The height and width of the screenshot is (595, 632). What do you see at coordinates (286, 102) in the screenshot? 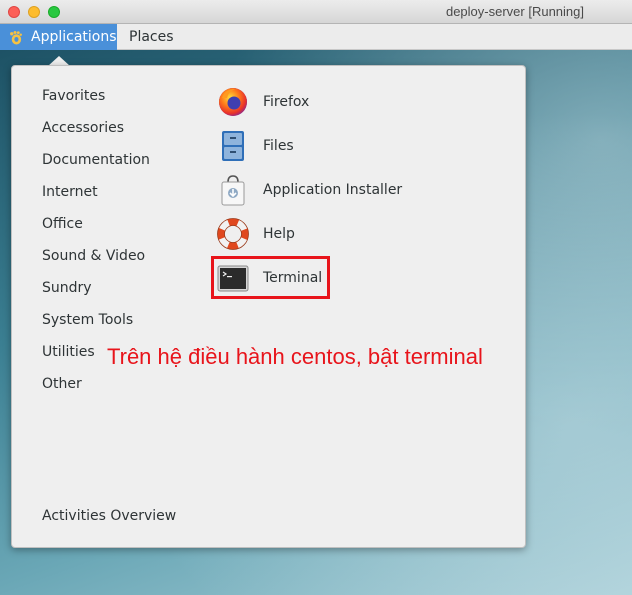
I see `app-firefox-label: Firefox` at bounding box center [286, 102].